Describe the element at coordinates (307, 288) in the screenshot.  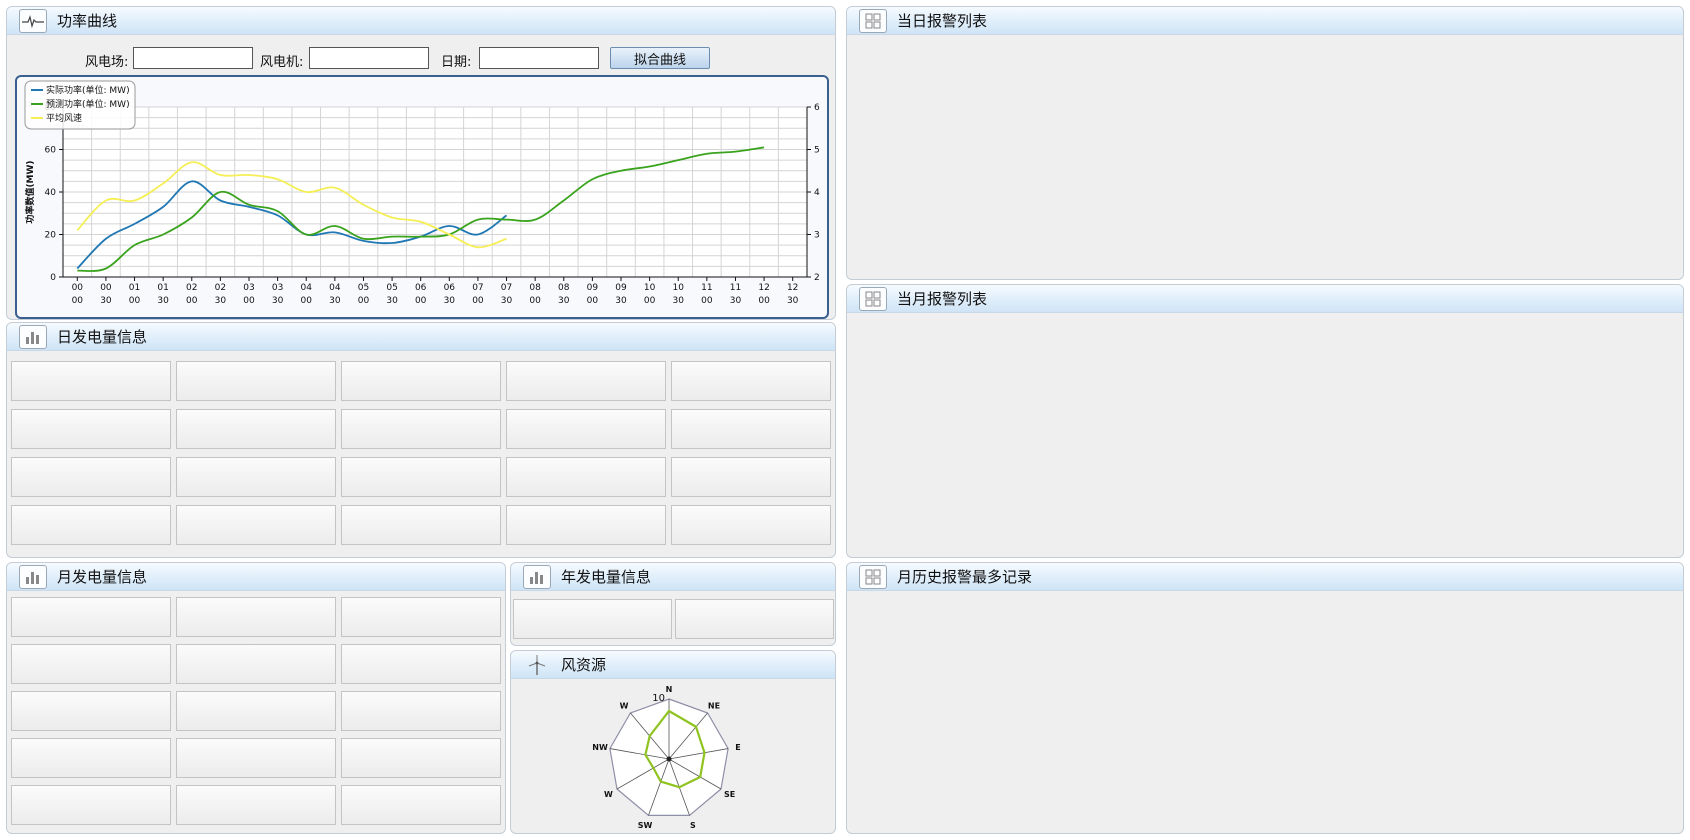
I see `x-tick-label-hour: 04` at that location.